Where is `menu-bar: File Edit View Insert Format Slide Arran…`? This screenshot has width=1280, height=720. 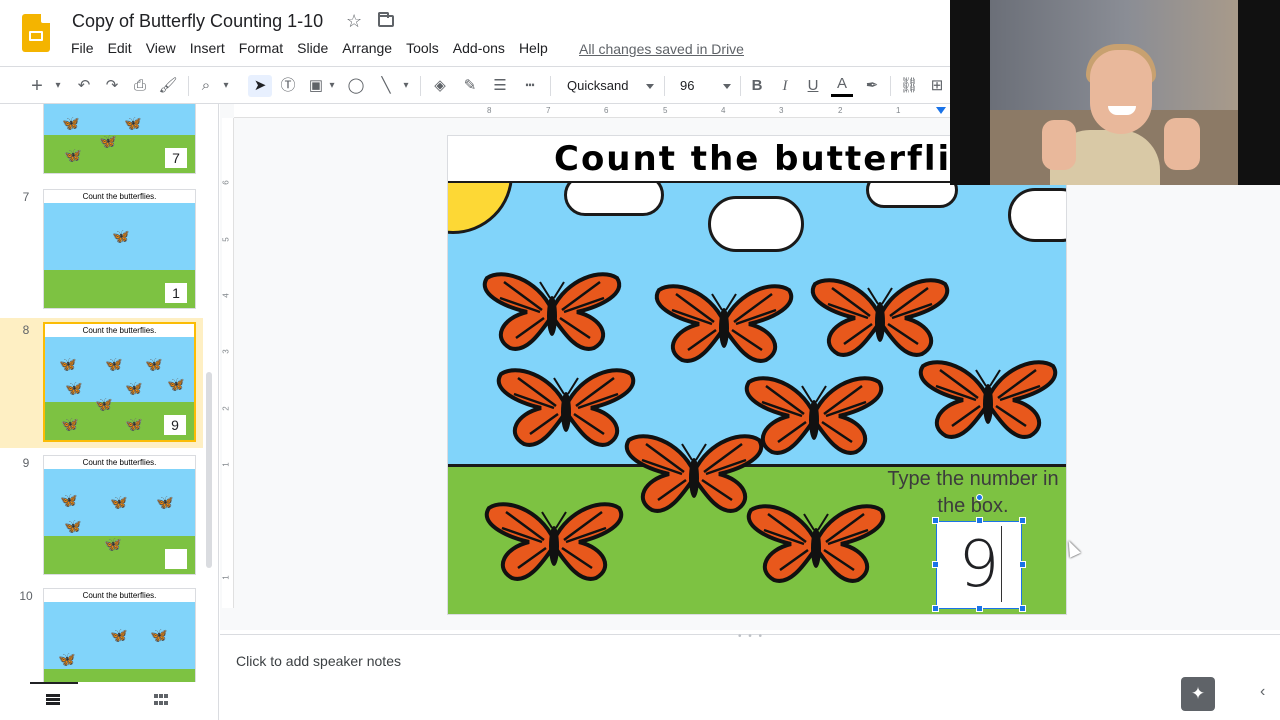
menu-bar: File Edit View Insert Format Slide Arran… is located at coordinates (316, 48).